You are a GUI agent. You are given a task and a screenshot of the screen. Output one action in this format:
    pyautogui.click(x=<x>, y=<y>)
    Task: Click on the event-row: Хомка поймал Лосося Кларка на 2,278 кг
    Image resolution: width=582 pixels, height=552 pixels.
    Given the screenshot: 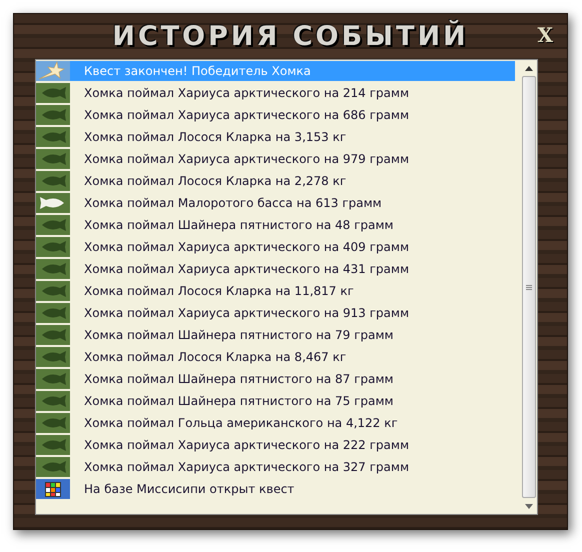 What is the action you would take?
    pyautogui.click(x=275, y=181)
    